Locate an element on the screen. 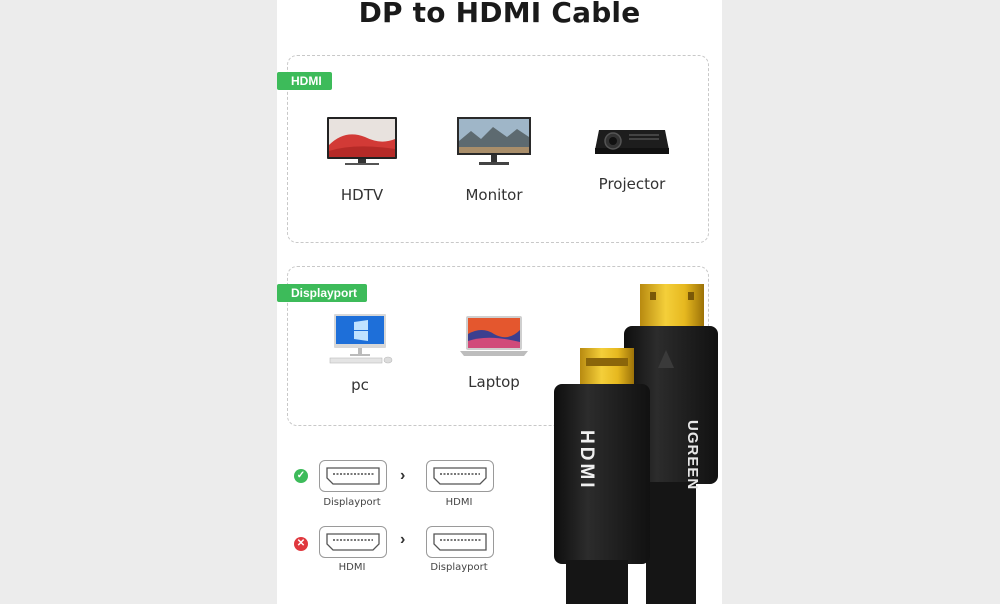 This screenshot has height=604, width=1000. device-projector: Projector is located at coordinates (632, 157).